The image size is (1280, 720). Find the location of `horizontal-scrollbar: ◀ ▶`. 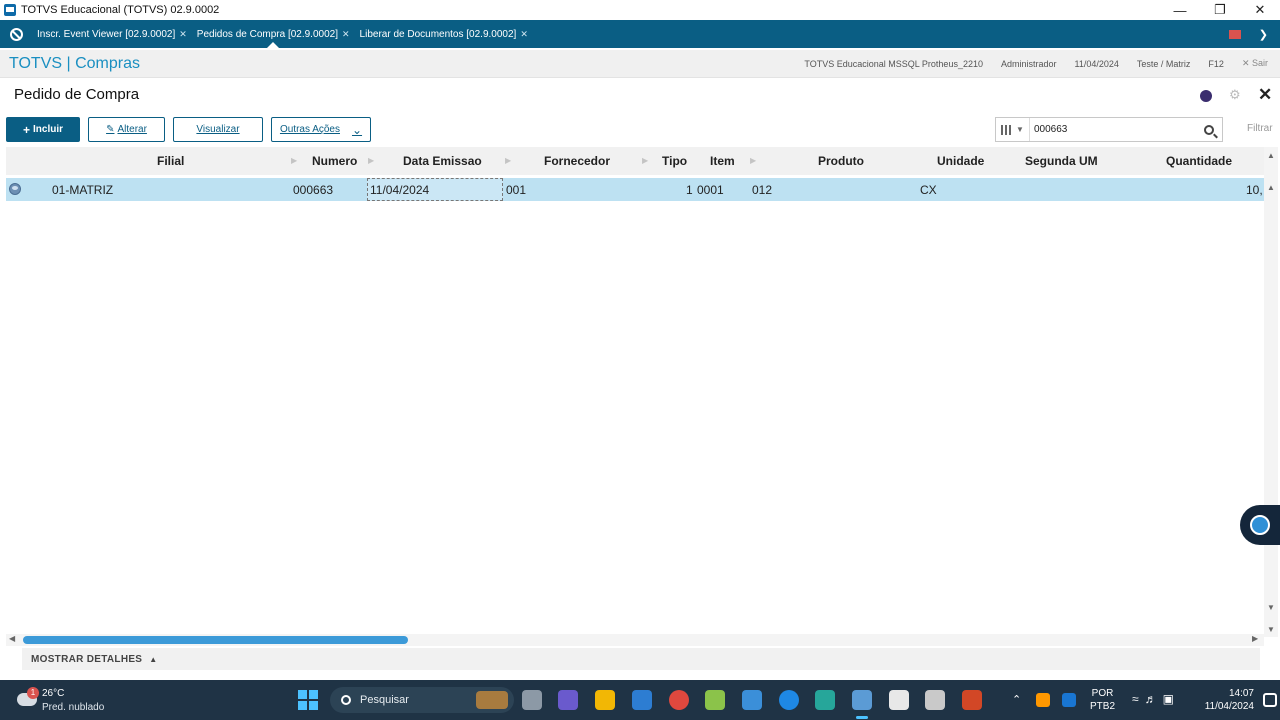

horizontal-scrollbar: ◀ ▶ is located at coordinates (635, 640).